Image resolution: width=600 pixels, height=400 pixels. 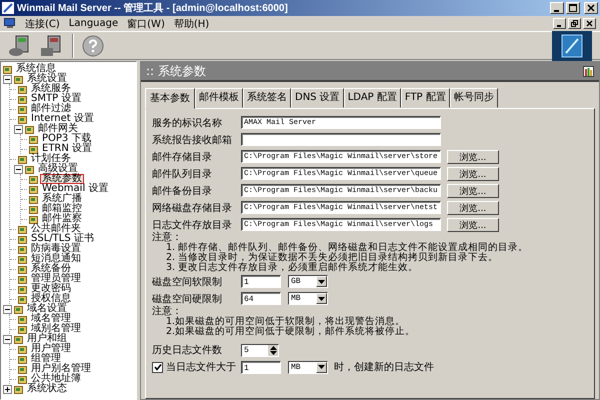 I want to click on tree-item: 系统广播, so click(x=62, y=199).